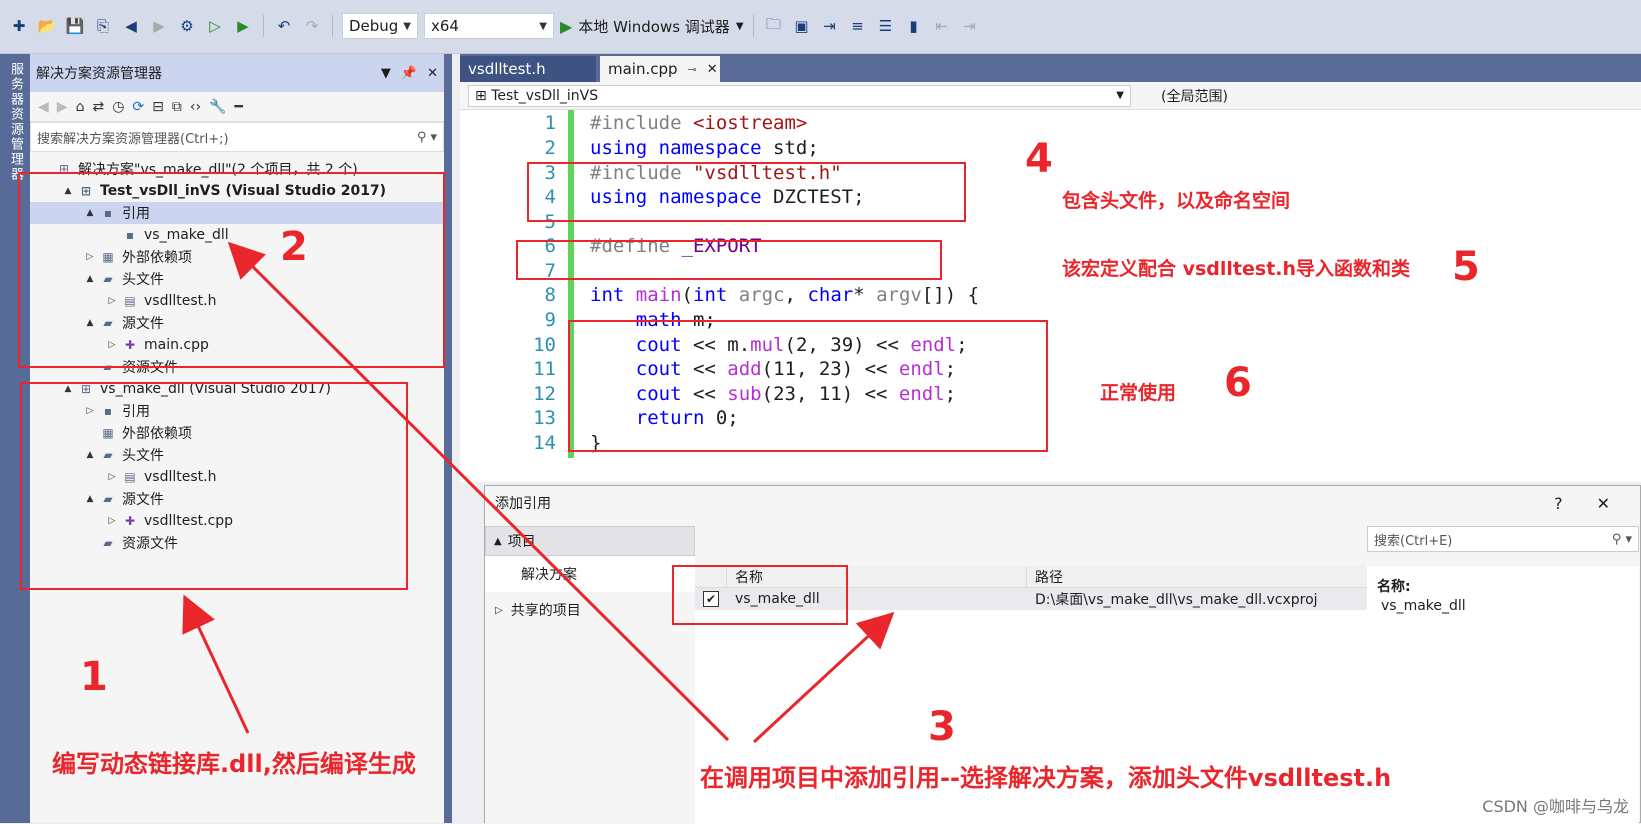 Image resolution: width=1641 pixels, height=824 pixels. What do you see at coordinates (1197, 576) in the screenshot?
I see `header-path: 路径` at bounding box center [1197, 576].